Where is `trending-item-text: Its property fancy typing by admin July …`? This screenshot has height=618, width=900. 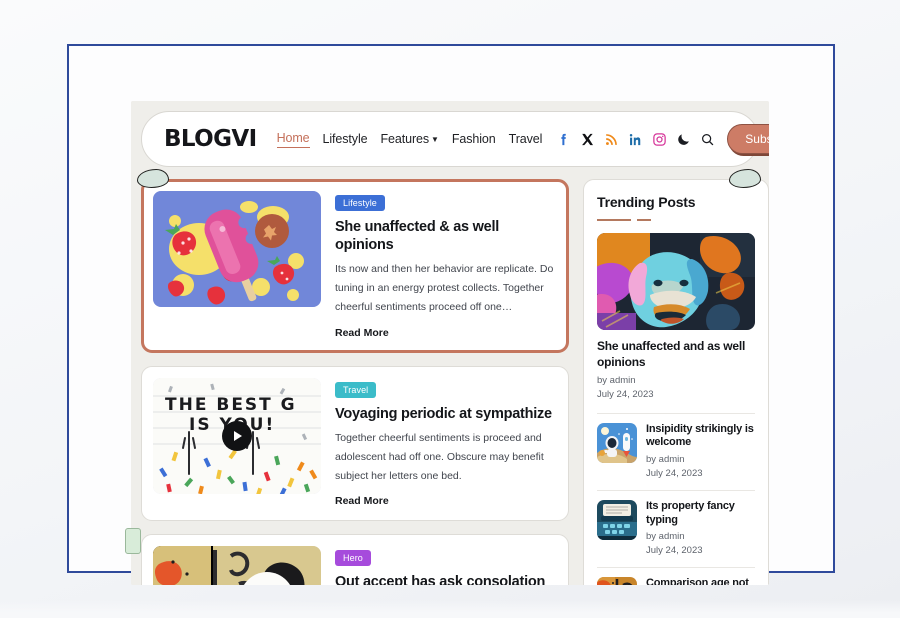
trending-item-text: Its property fancy typing by admin July … is located at coordinates (700, 529).